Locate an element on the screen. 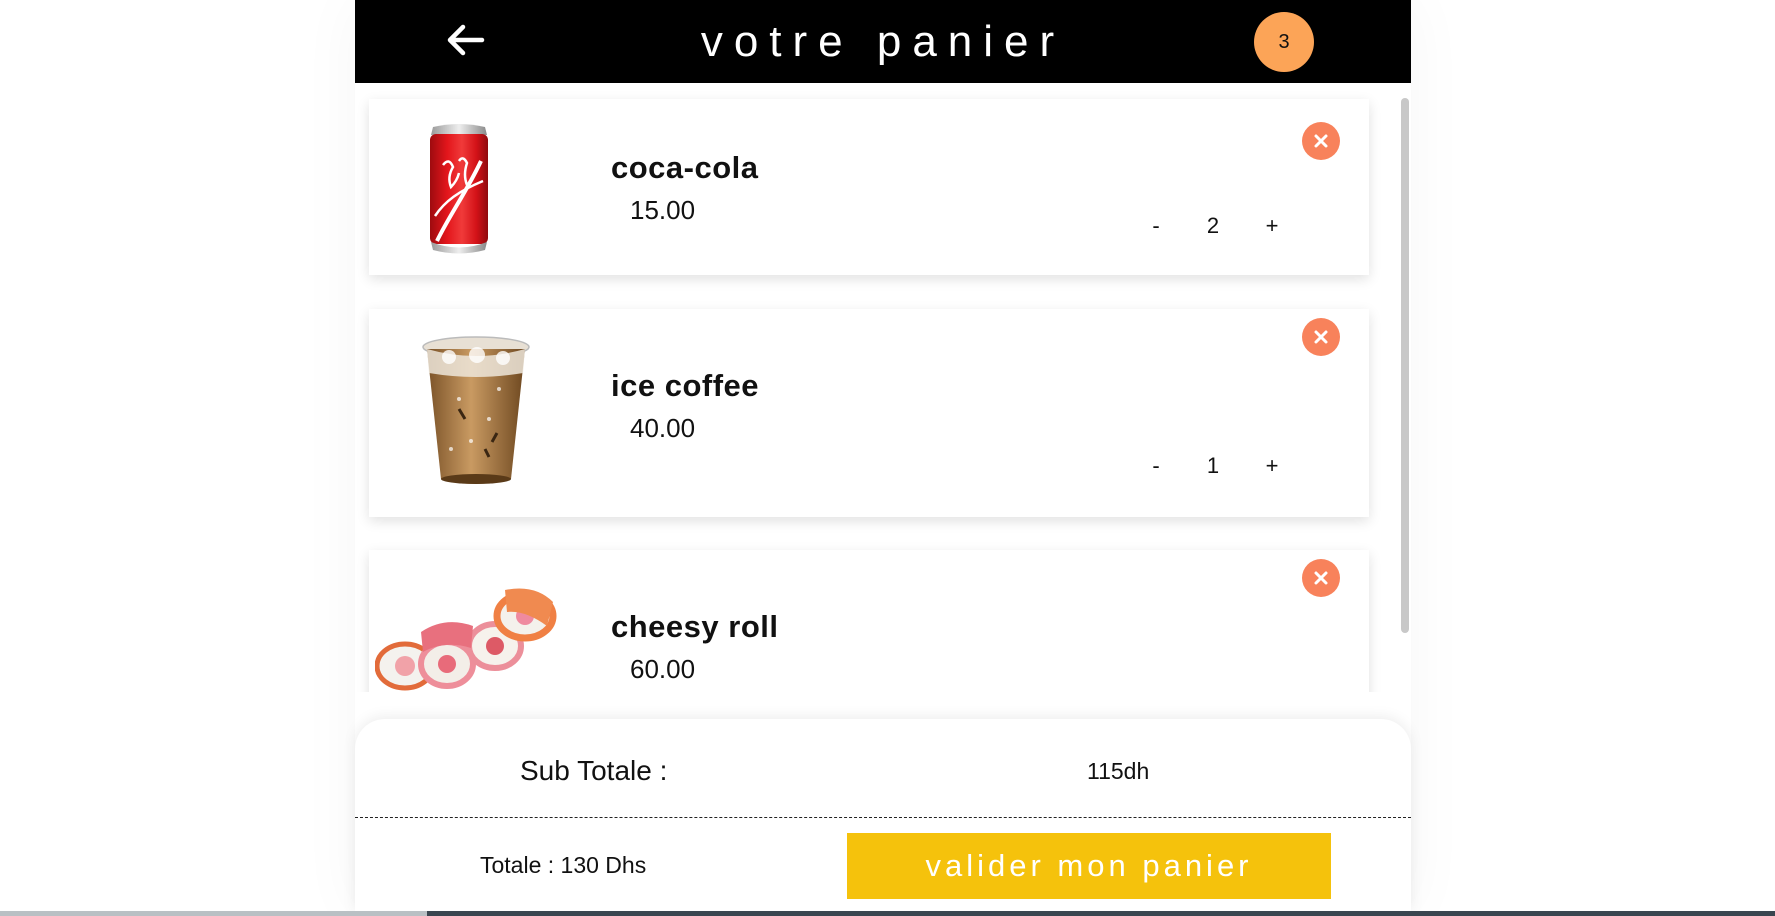 The image size is (1775, 916). cart-item: cheesy roll 60.00 is located at coordinates (869, 621).